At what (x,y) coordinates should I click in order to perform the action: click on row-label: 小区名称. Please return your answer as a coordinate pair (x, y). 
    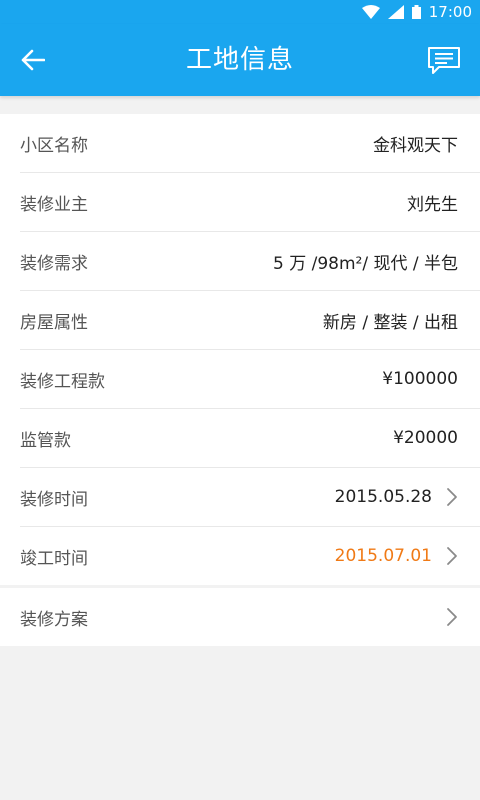
    Looking at the image, I should click on (54, 145).